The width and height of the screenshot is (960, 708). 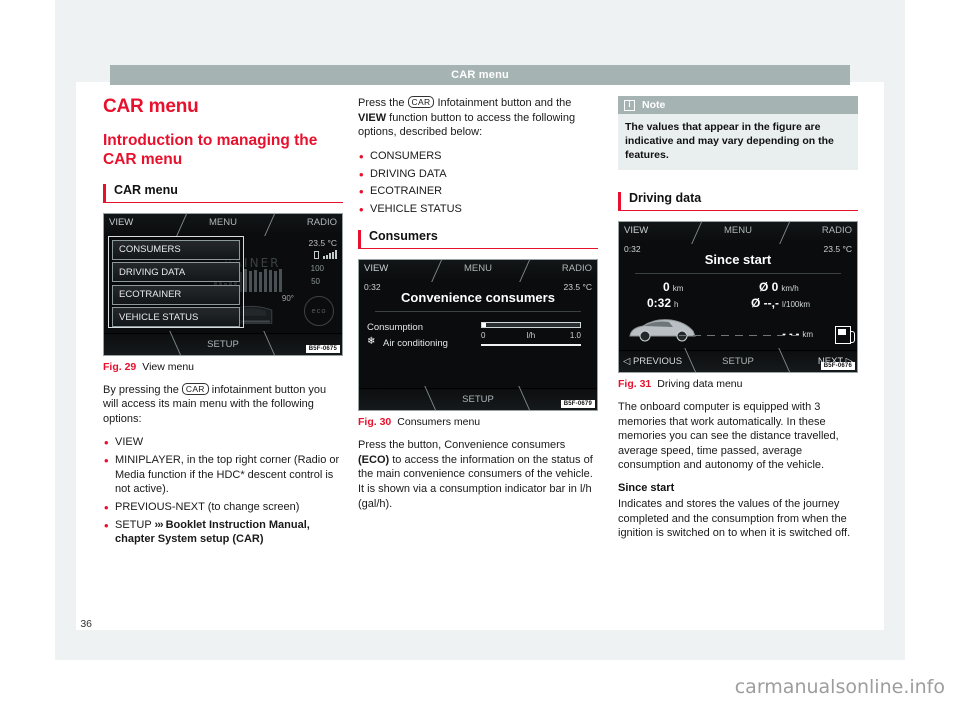 I want to click on intro-text-a: By pressing the, so click(x=142, y=389).